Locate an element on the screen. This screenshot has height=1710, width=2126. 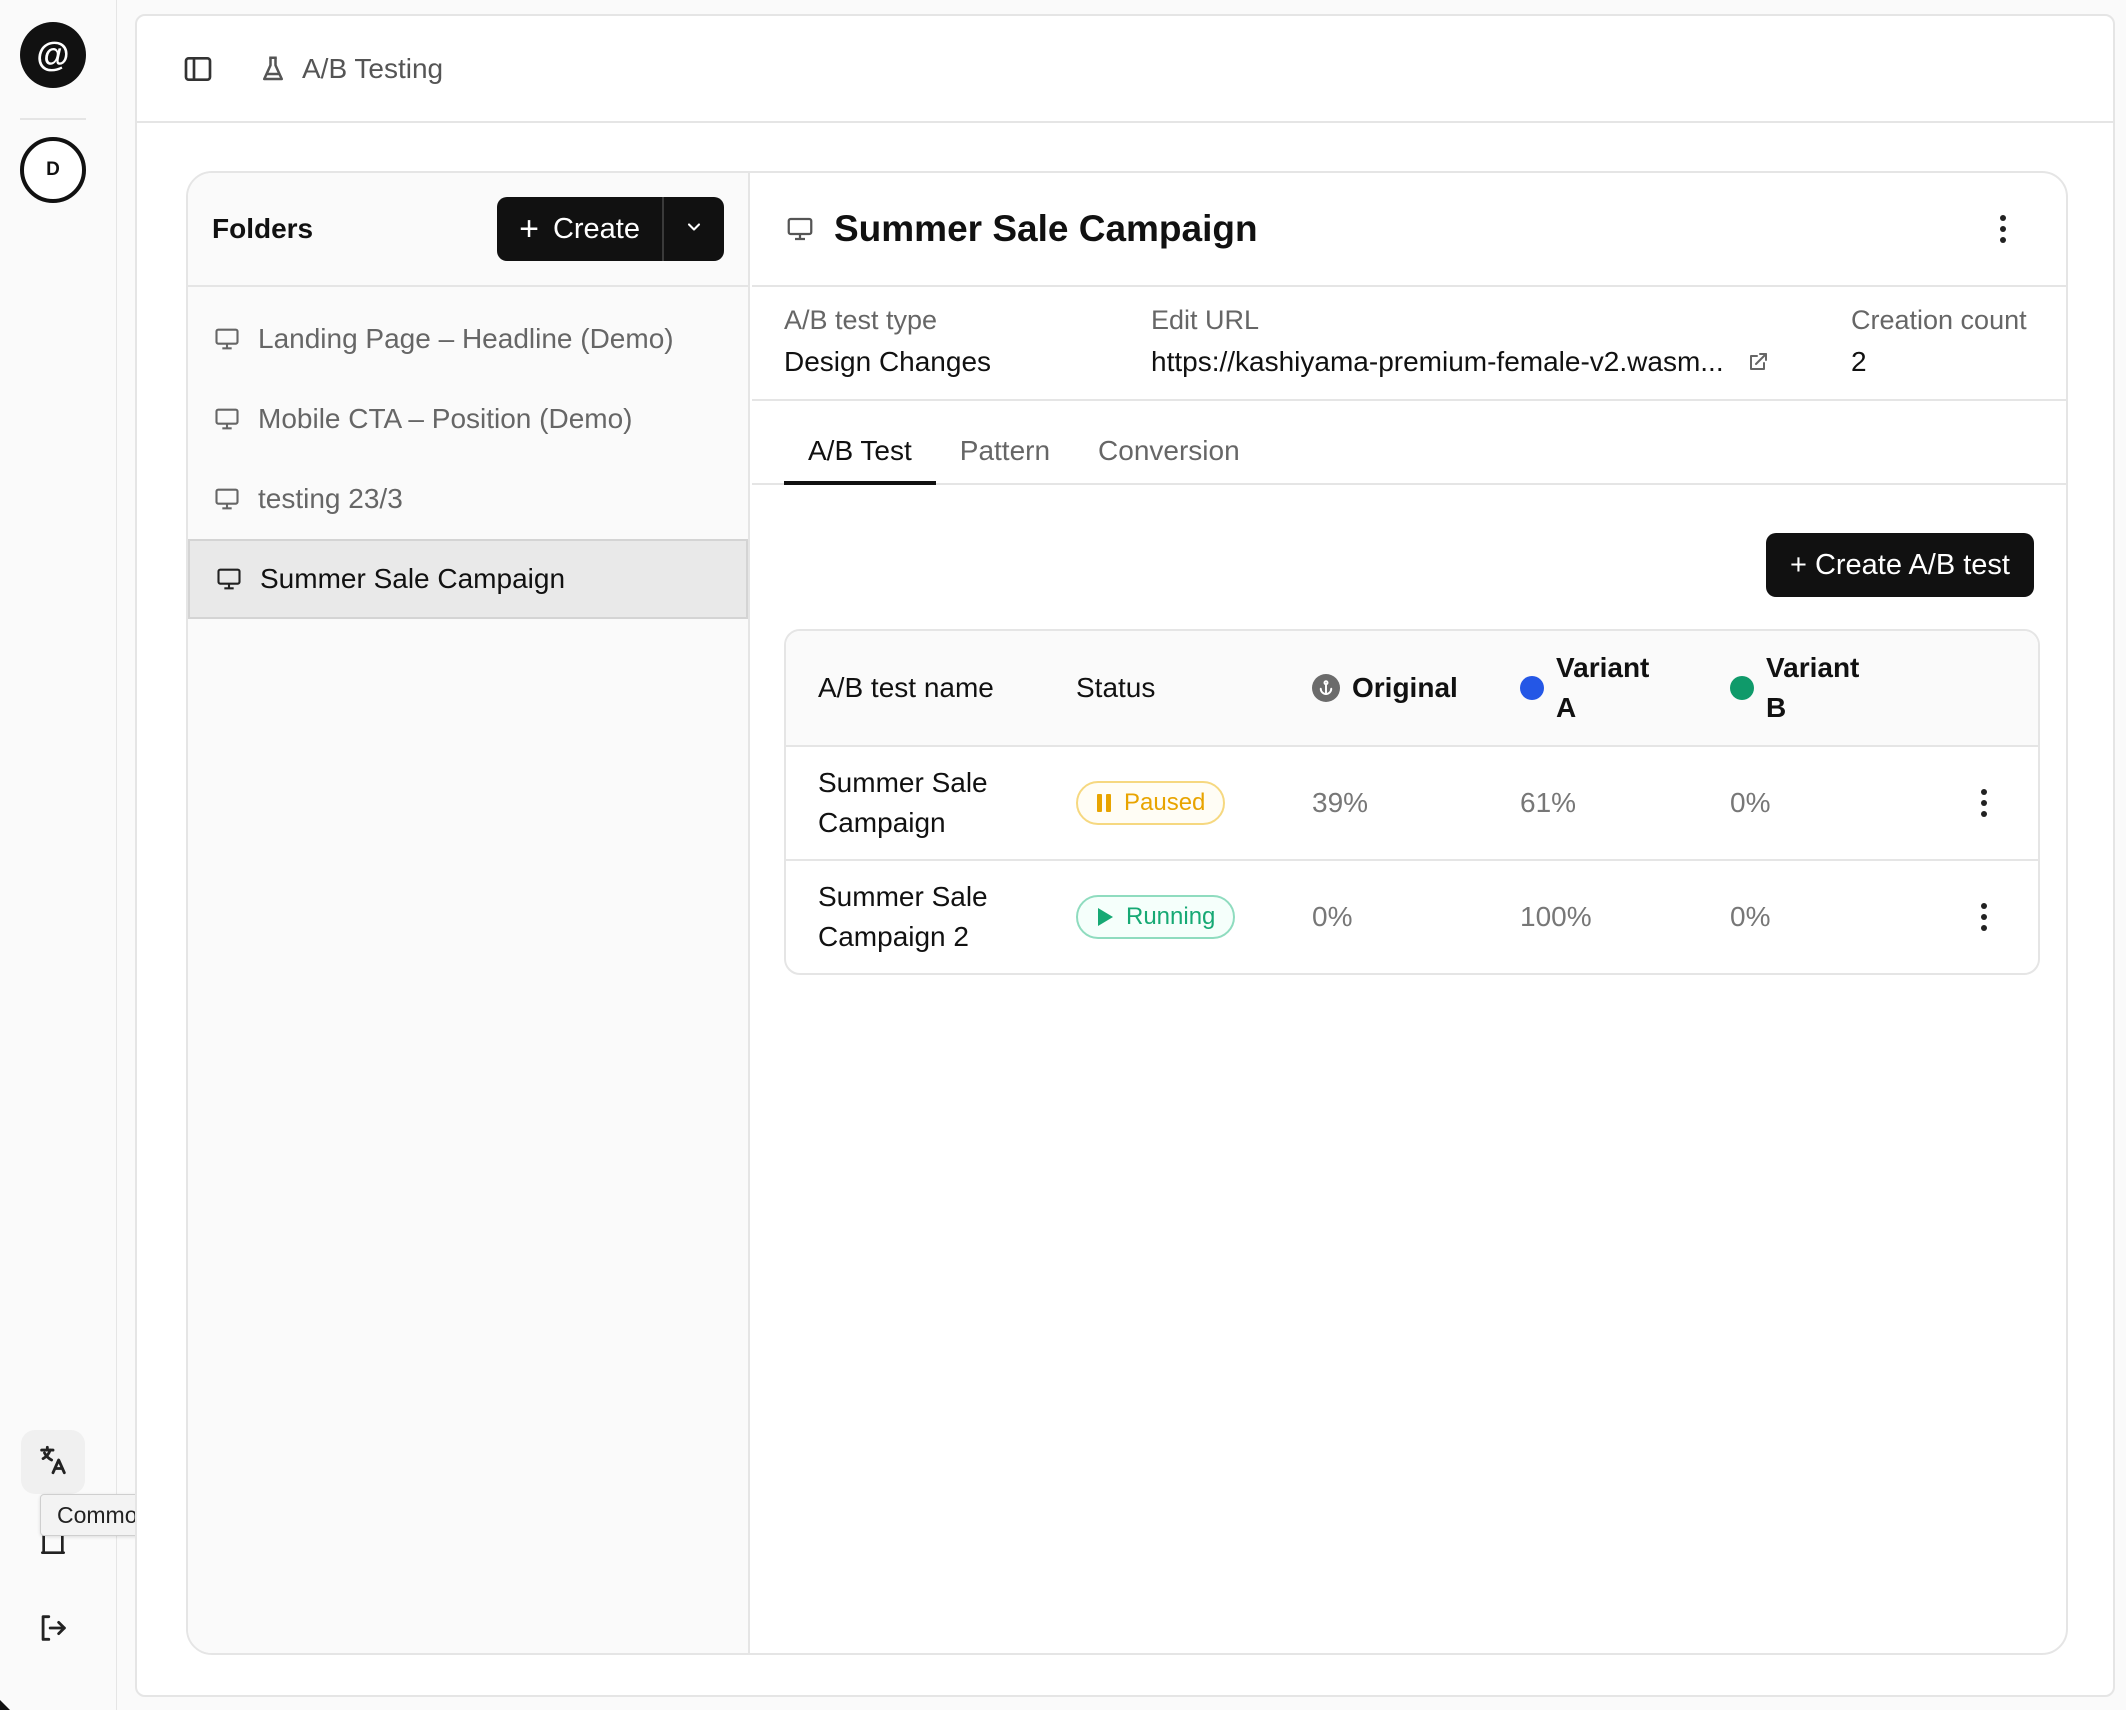
translate-icon is located at coordinates (53, 1462).